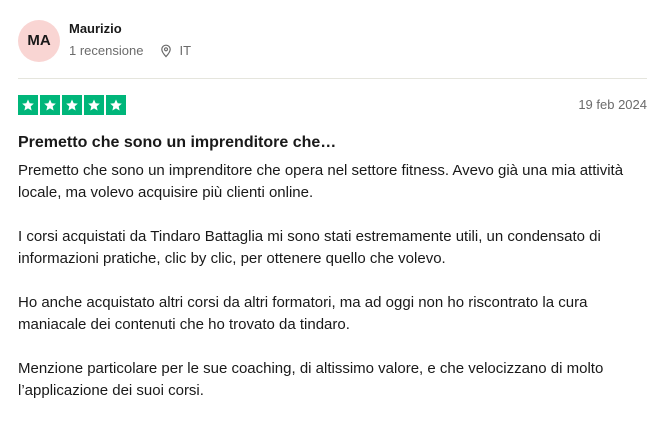 The width and height of the screenshot is (665, 424). Describe the element at coordinates (612, 104) in the screenshot. I see `review-date: 19 feb 2024` at that location.